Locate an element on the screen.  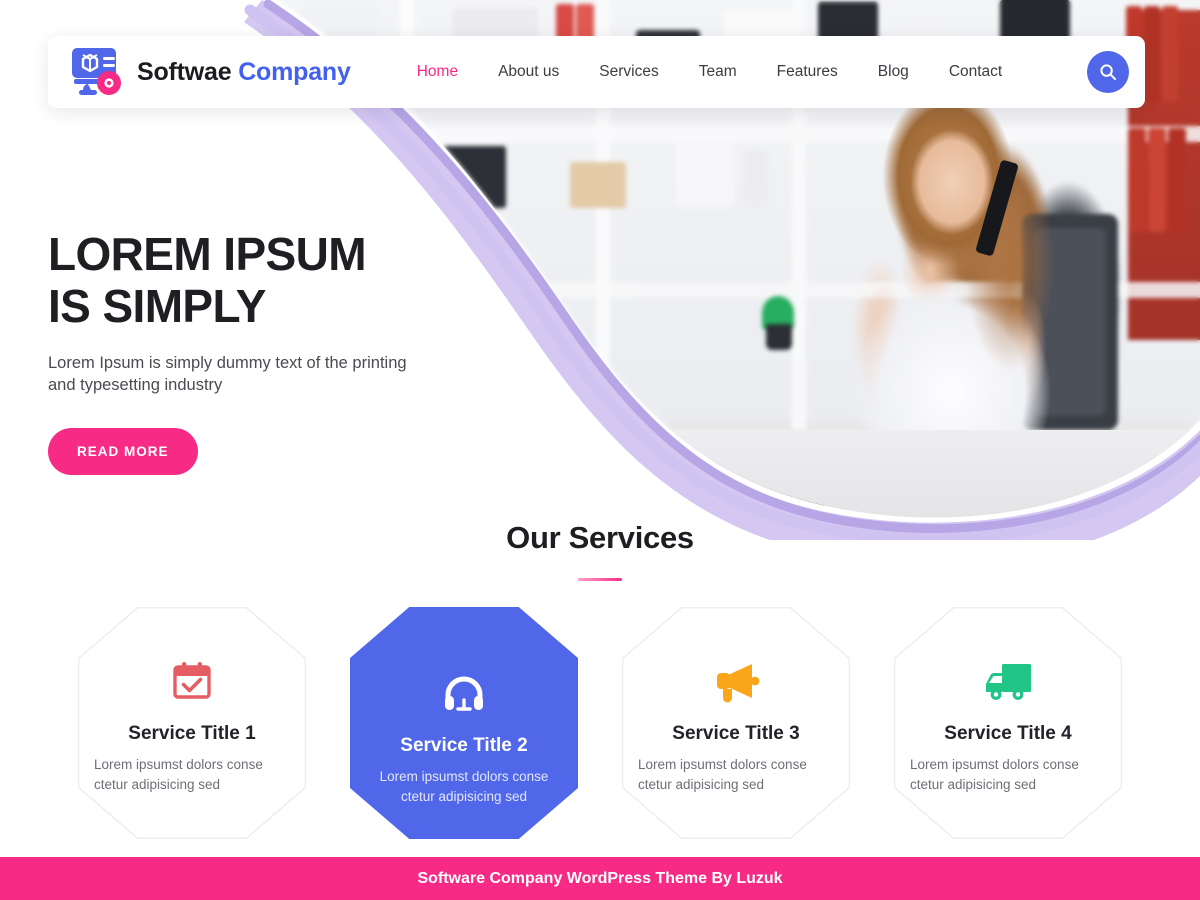
brand-name-primary: Softwae is located at coordinates (184, 71).